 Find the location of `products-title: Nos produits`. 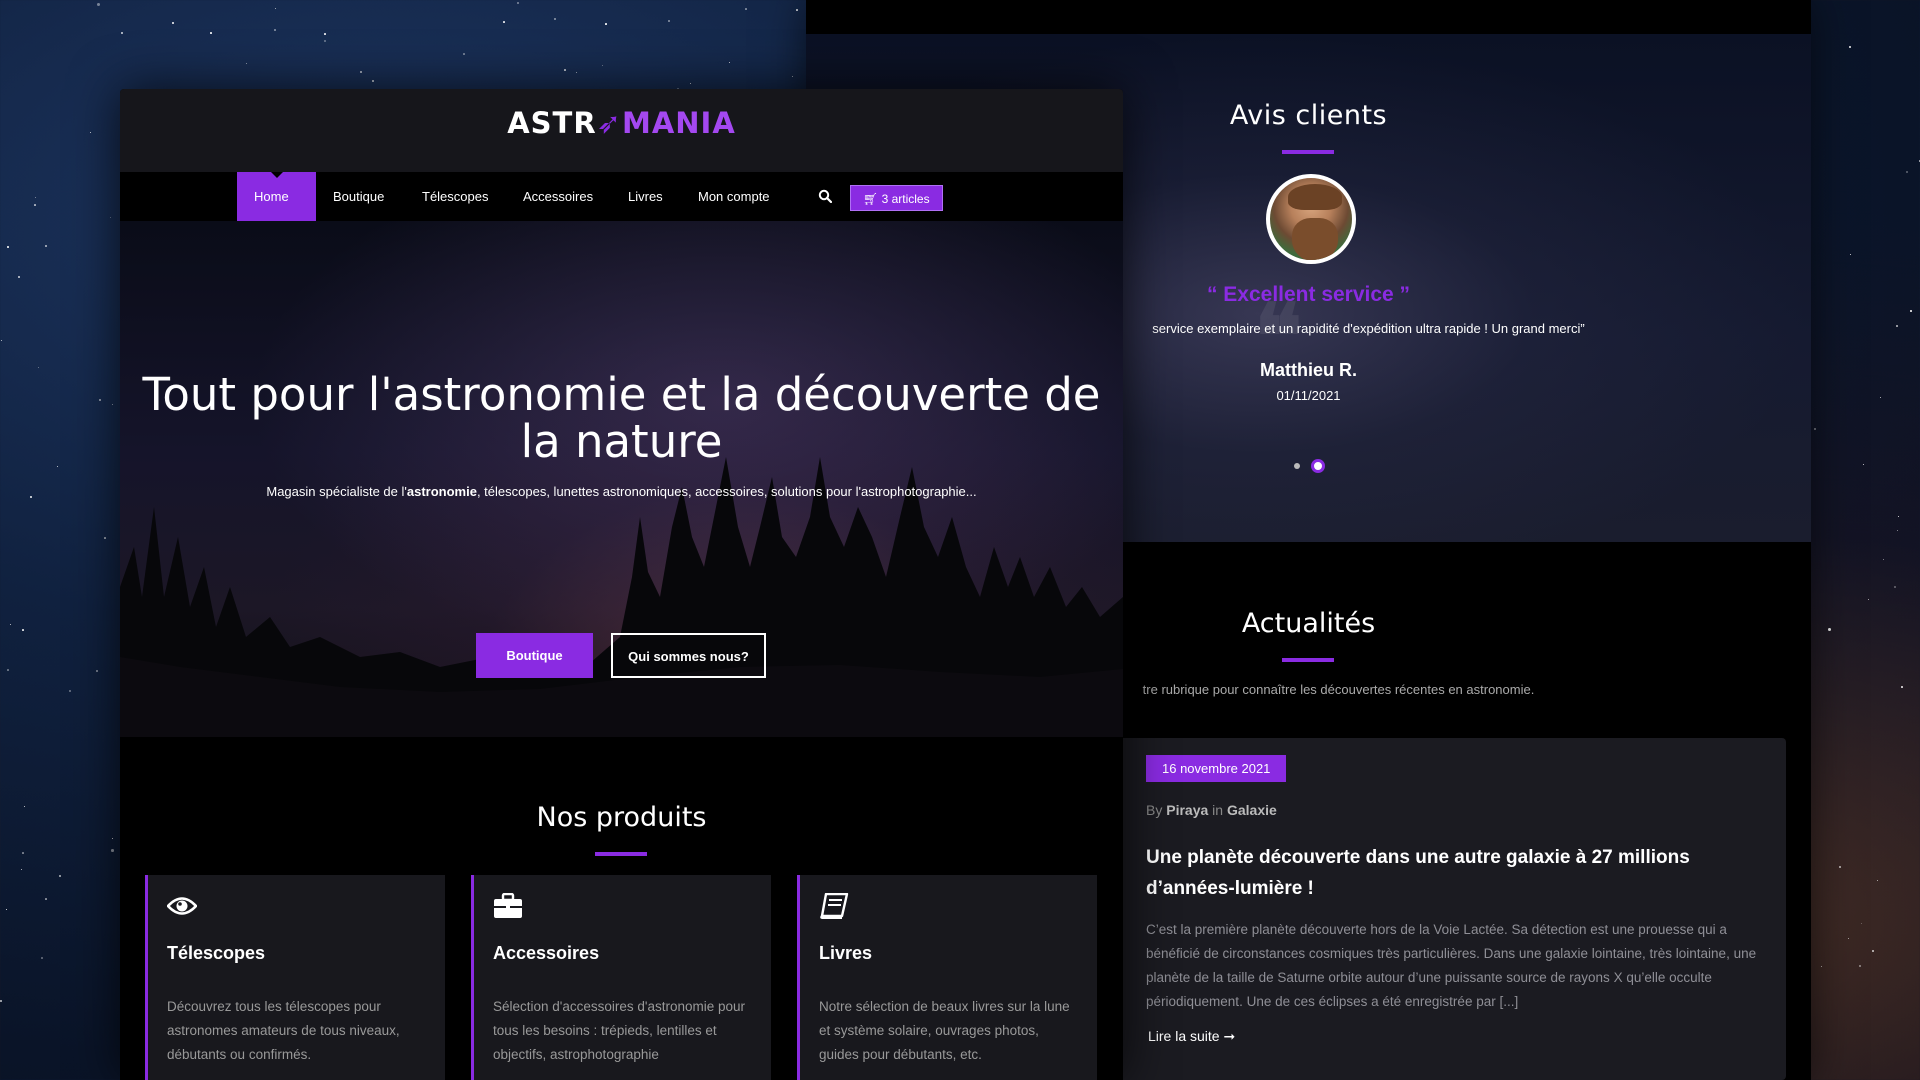

products-title: Nos produits is located at coordinates (621, 817).